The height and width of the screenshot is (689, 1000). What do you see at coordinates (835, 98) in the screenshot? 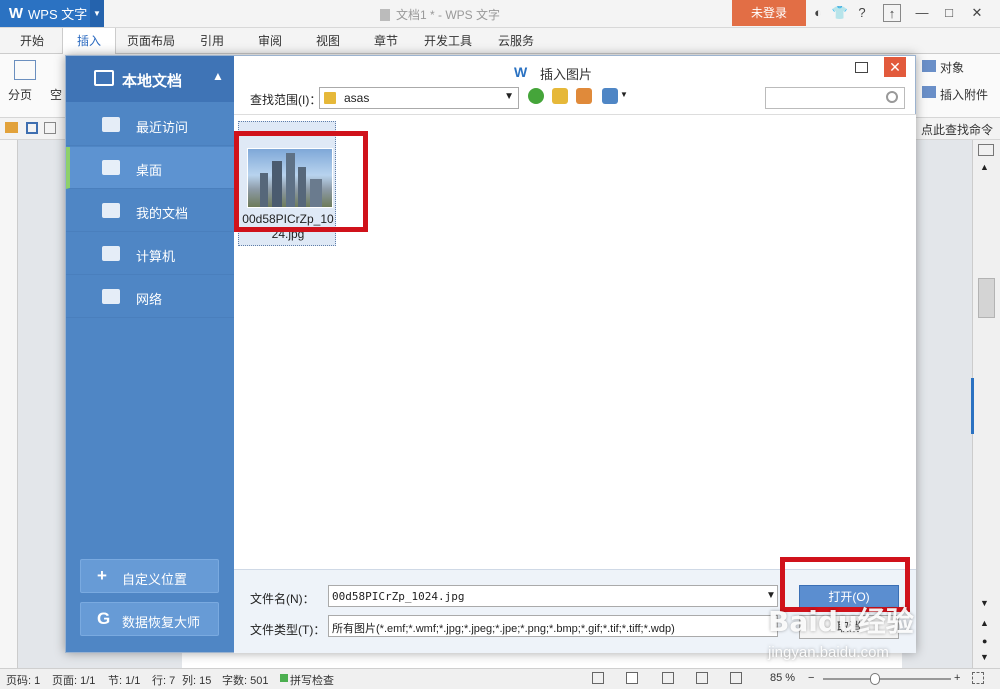
I see `search-input` at bounding box center [835, 98].